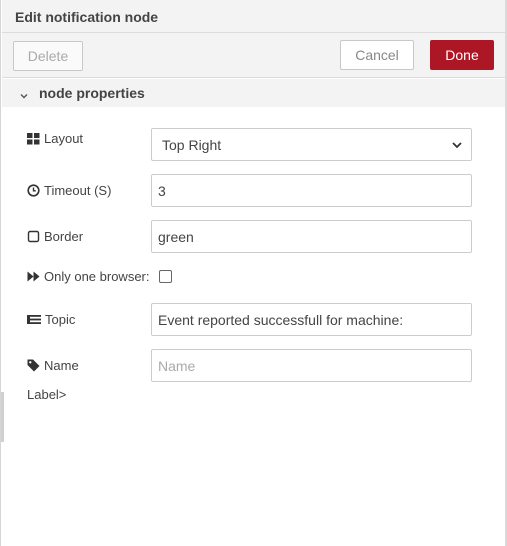 This screenshot has width=507, height=546. What do you see at coordinates (55, 138) in the screenshot?
I see `layout-label: Layout` at bounding box center [55, 138].